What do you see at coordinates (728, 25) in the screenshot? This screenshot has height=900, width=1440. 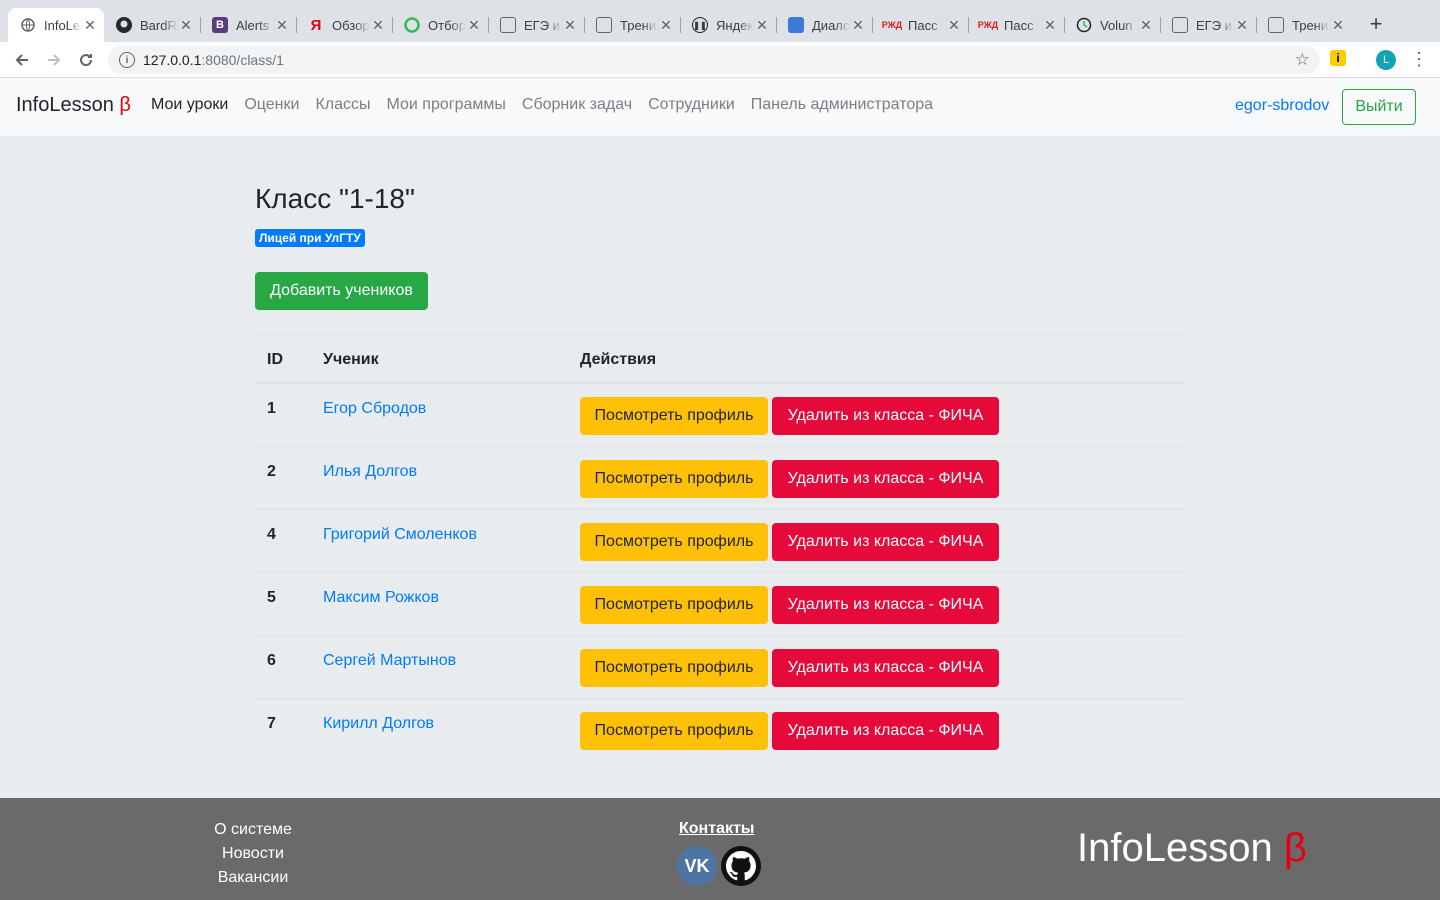 I see `tab-yandex-music: ❚❚ Яндекс ✕` at bounding box center [728, 25].